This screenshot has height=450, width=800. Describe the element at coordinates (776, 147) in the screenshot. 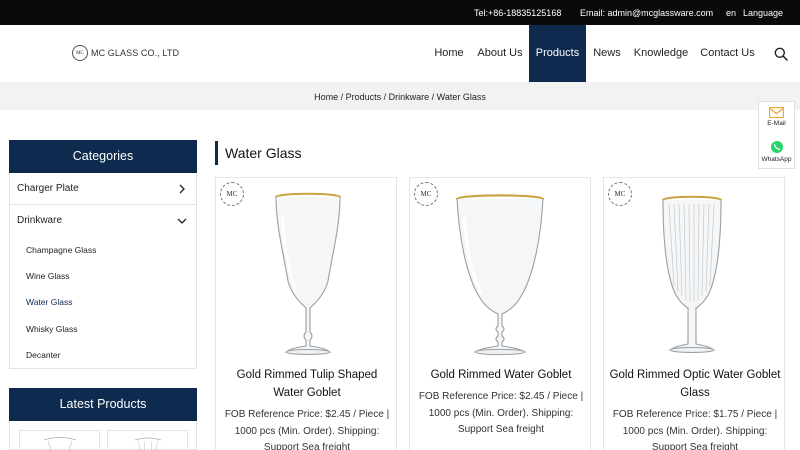

I see `whatsapp-icon` at that location.